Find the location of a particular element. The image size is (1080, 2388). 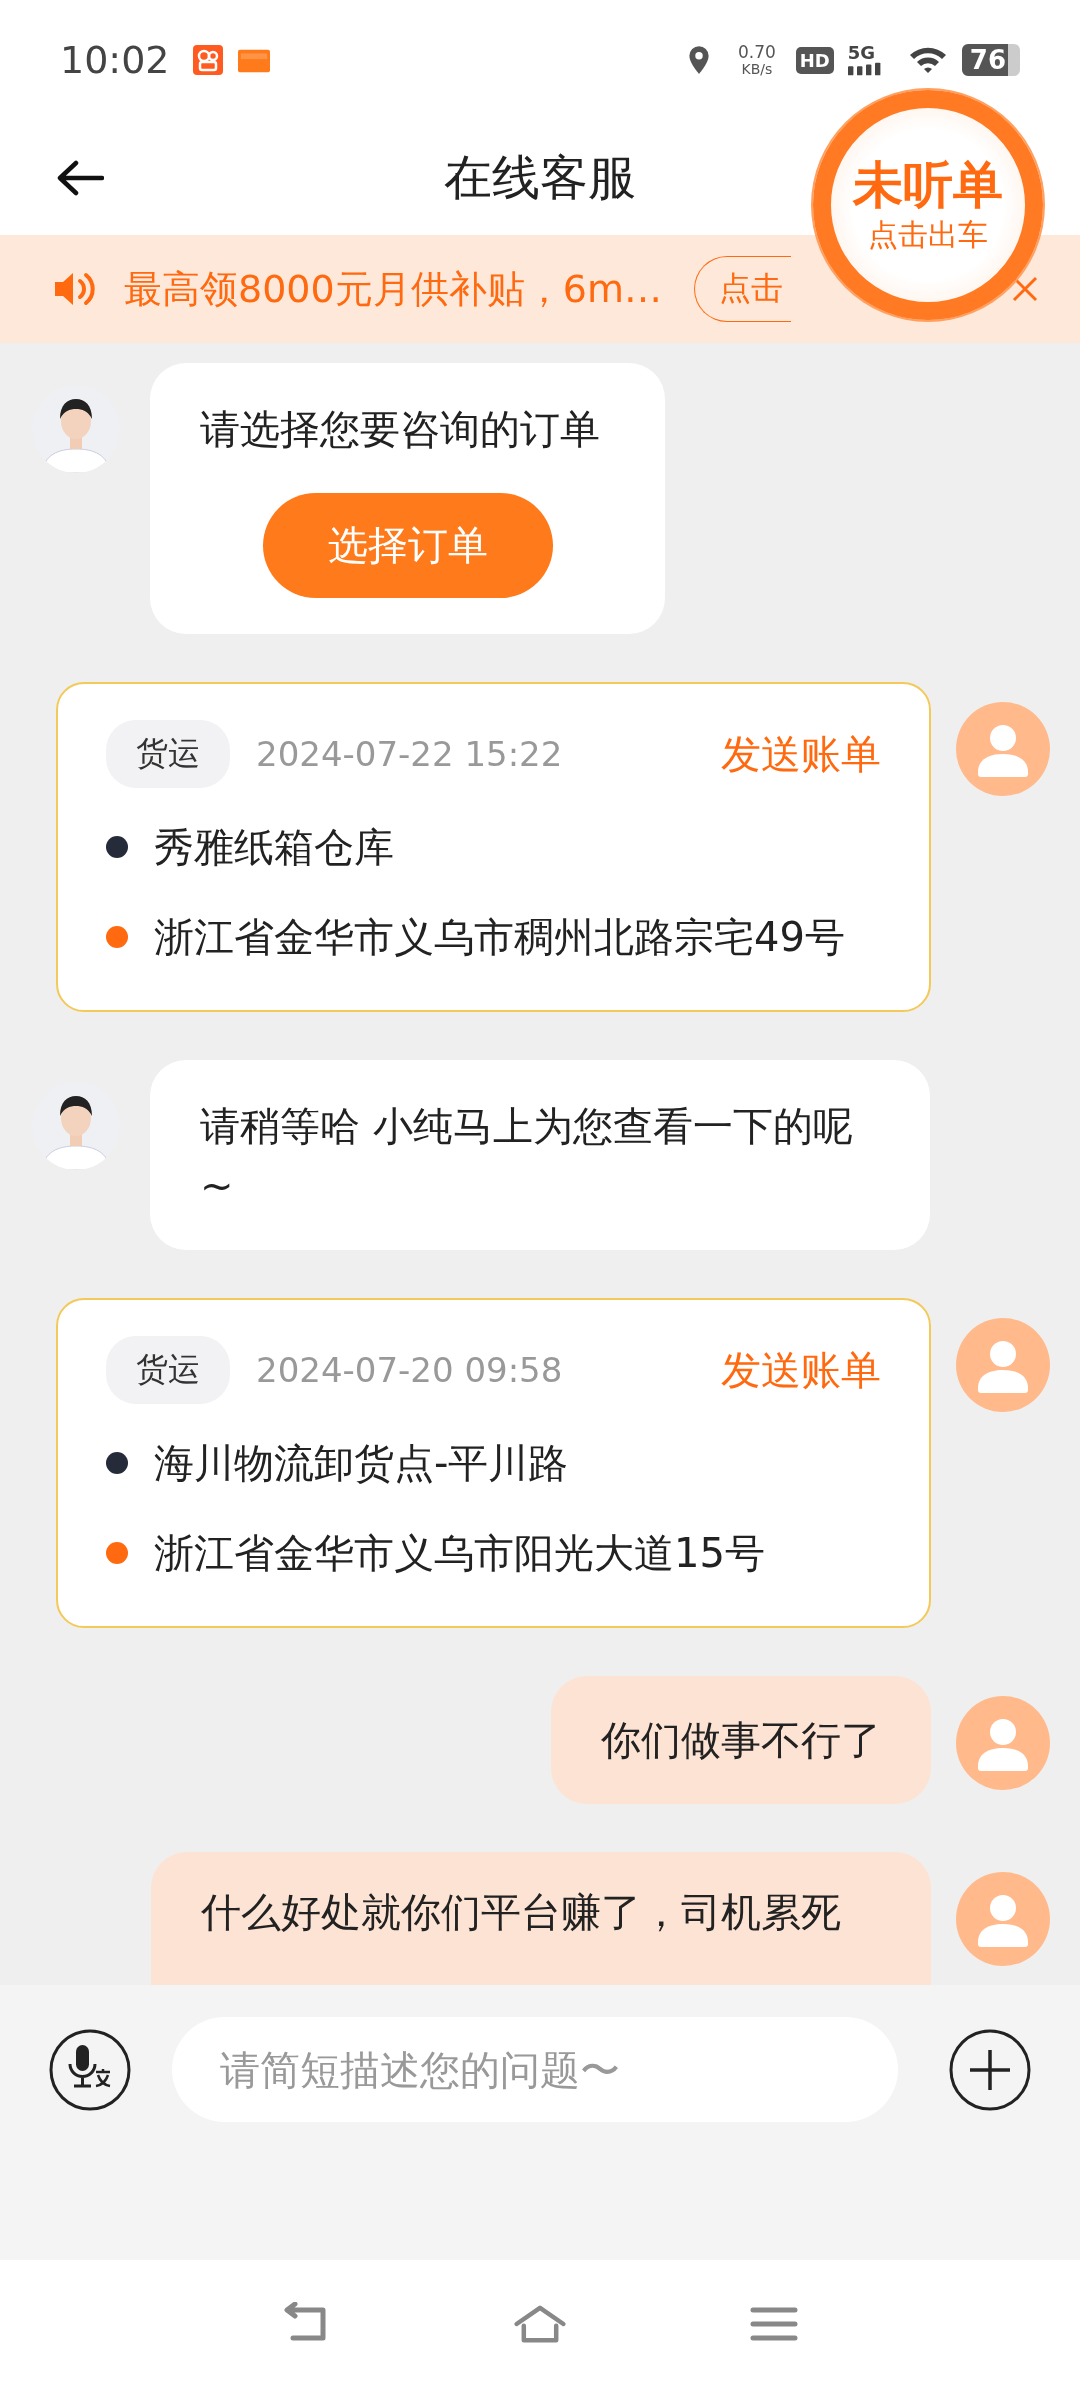

stop-address: 秀雅纸箱仓库 is located at coordinates (274, 847).